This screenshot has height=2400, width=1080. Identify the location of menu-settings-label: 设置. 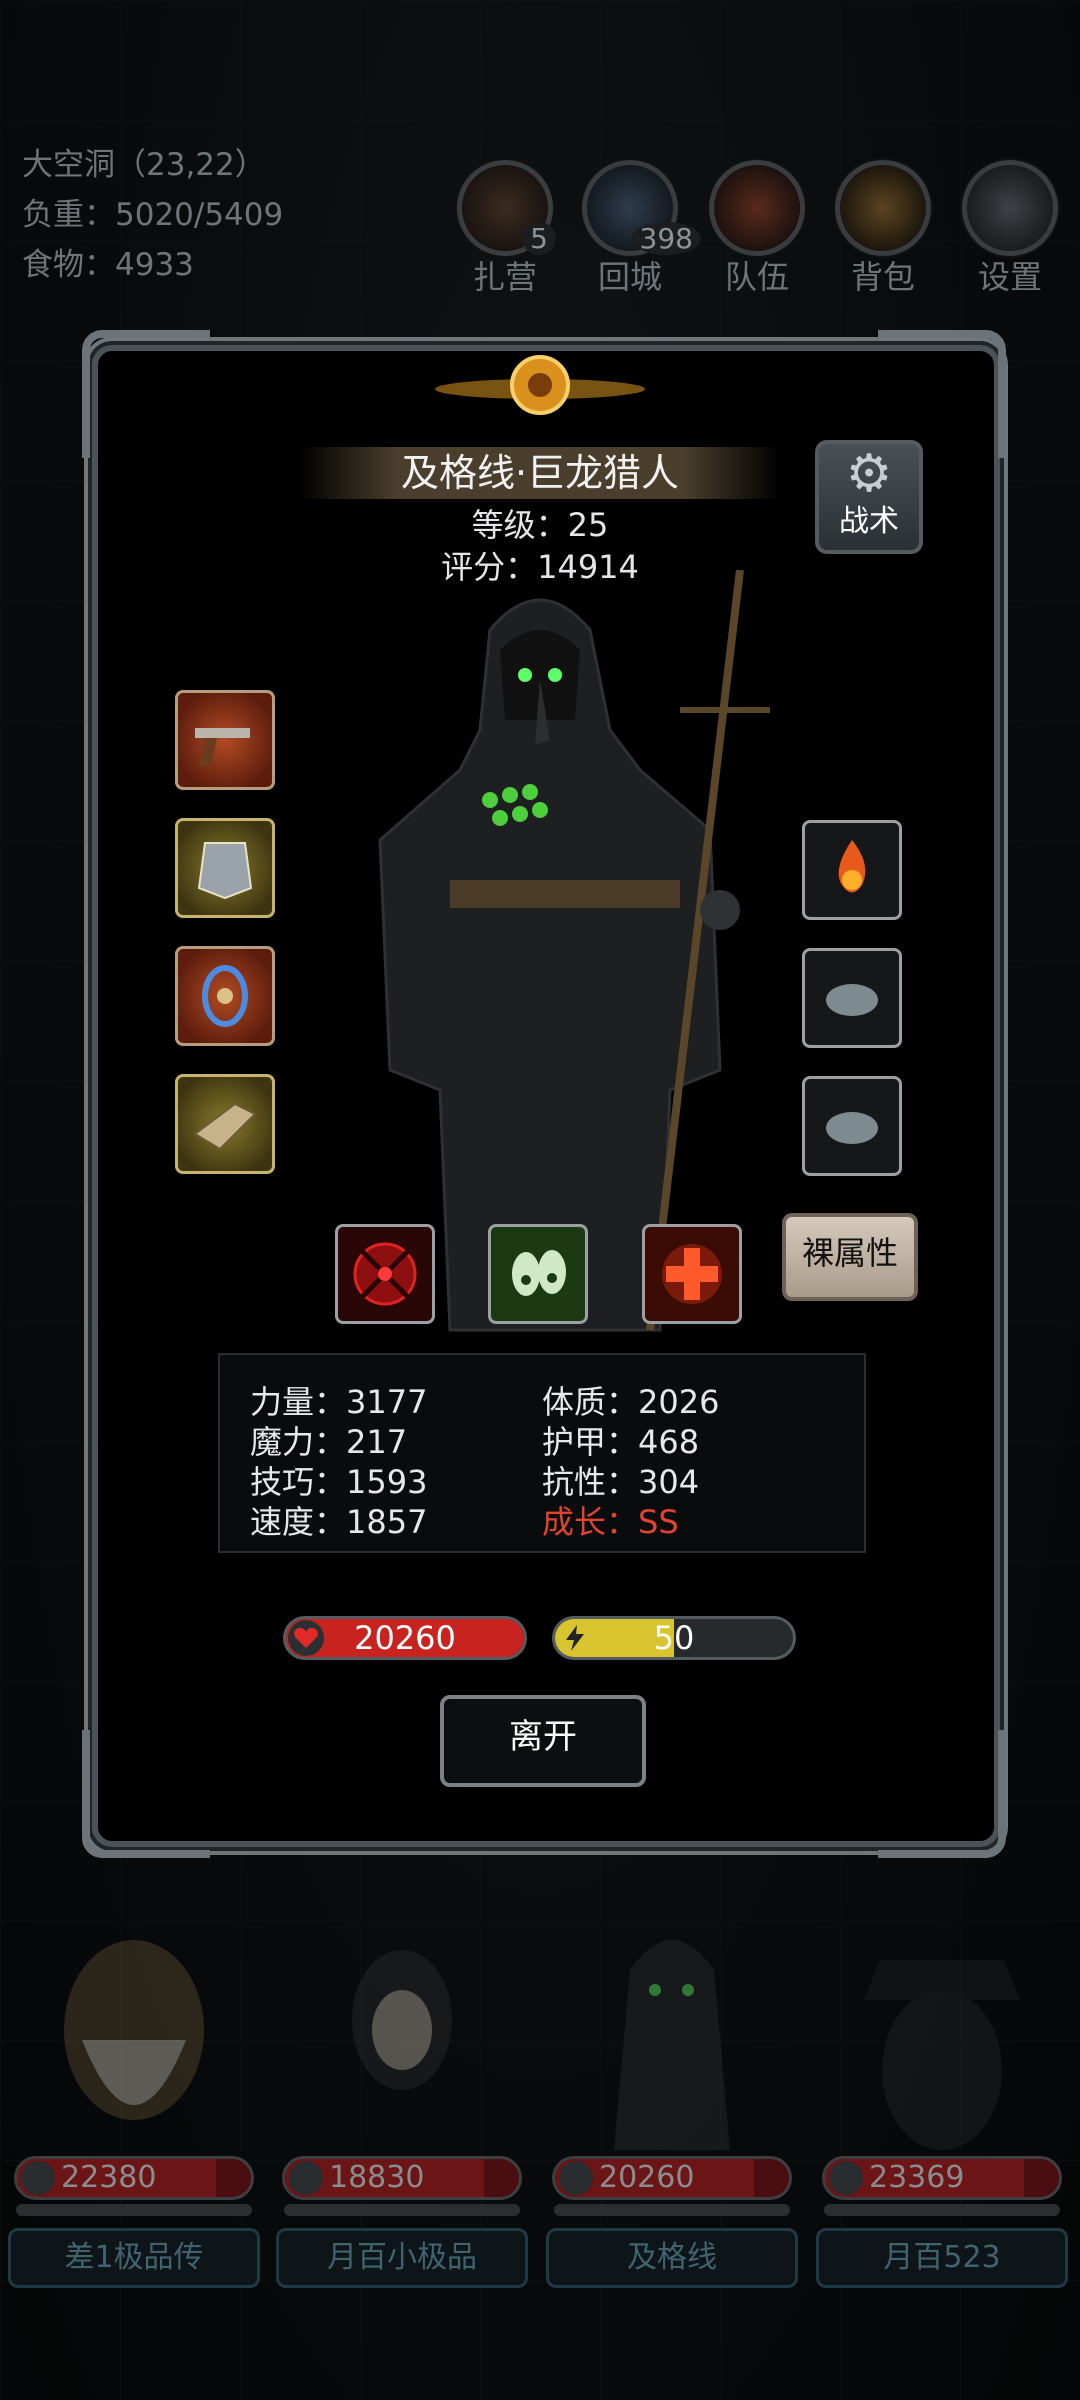
(1009, 277).